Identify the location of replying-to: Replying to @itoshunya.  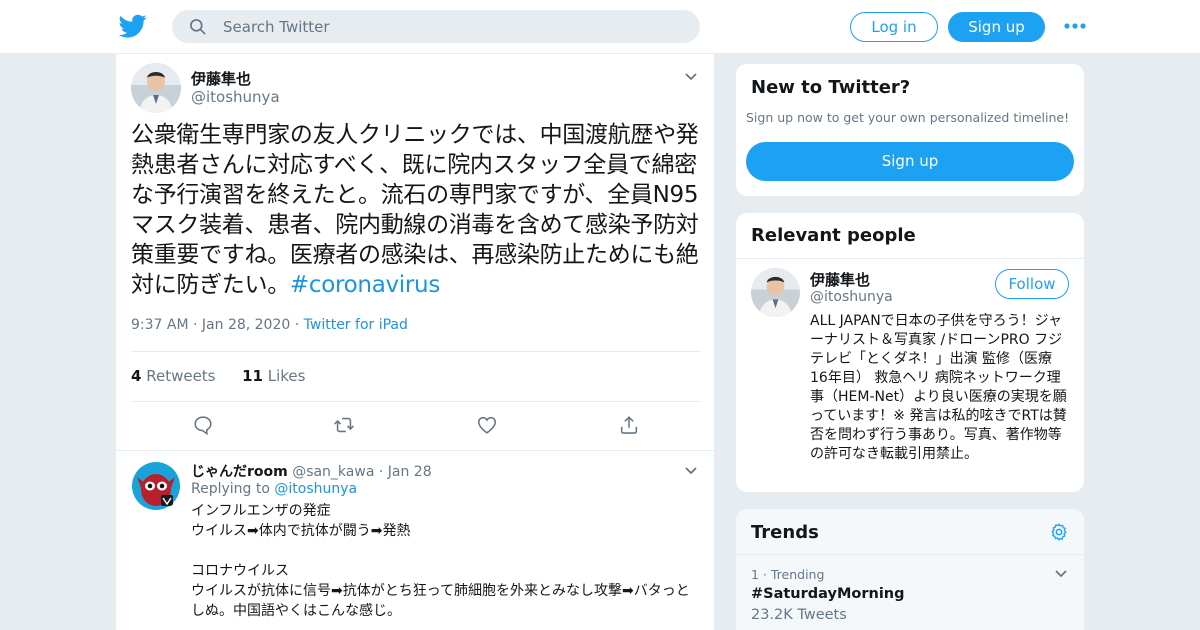
(274, 489).